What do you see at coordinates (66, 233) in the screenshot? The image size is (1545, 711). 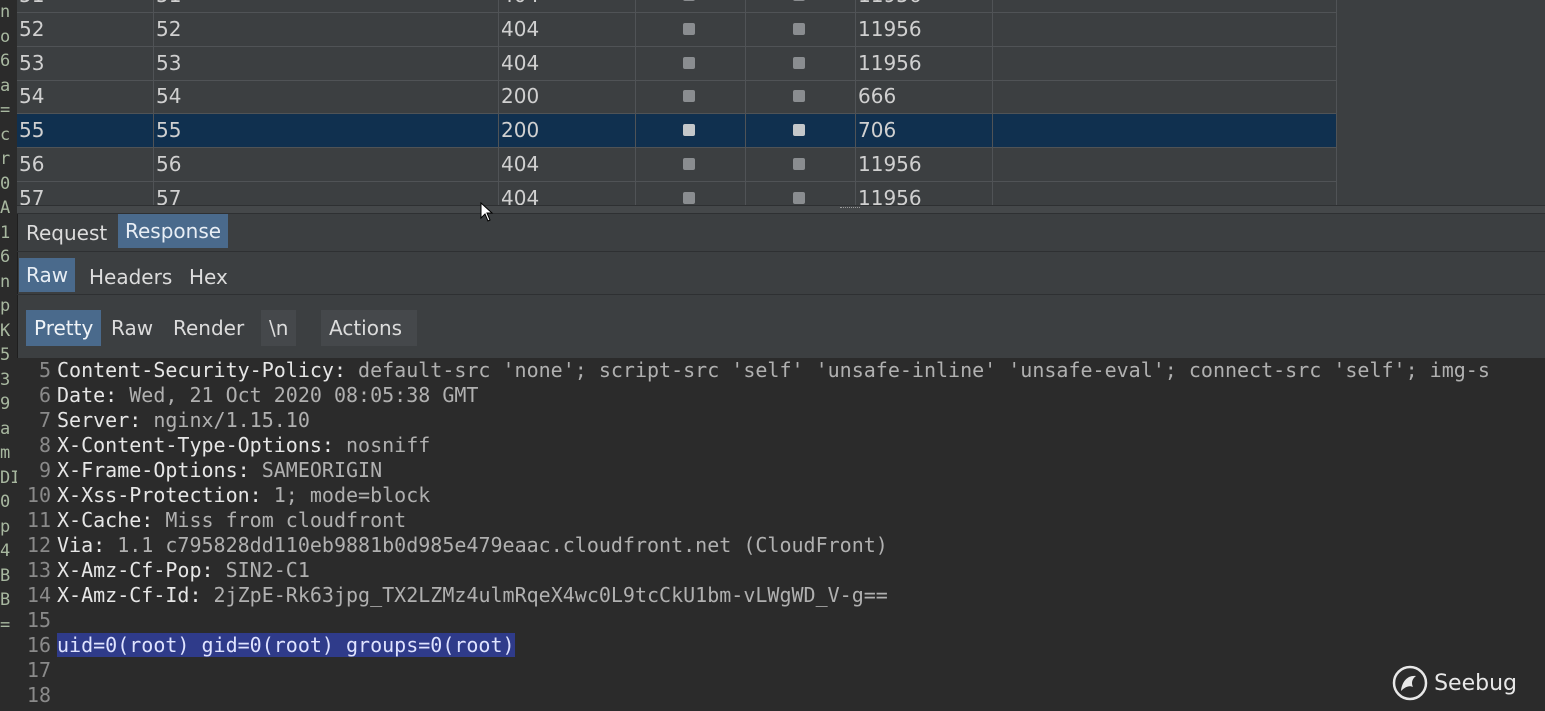 I see `tab-request: Request` at bounding box center [66, 233].